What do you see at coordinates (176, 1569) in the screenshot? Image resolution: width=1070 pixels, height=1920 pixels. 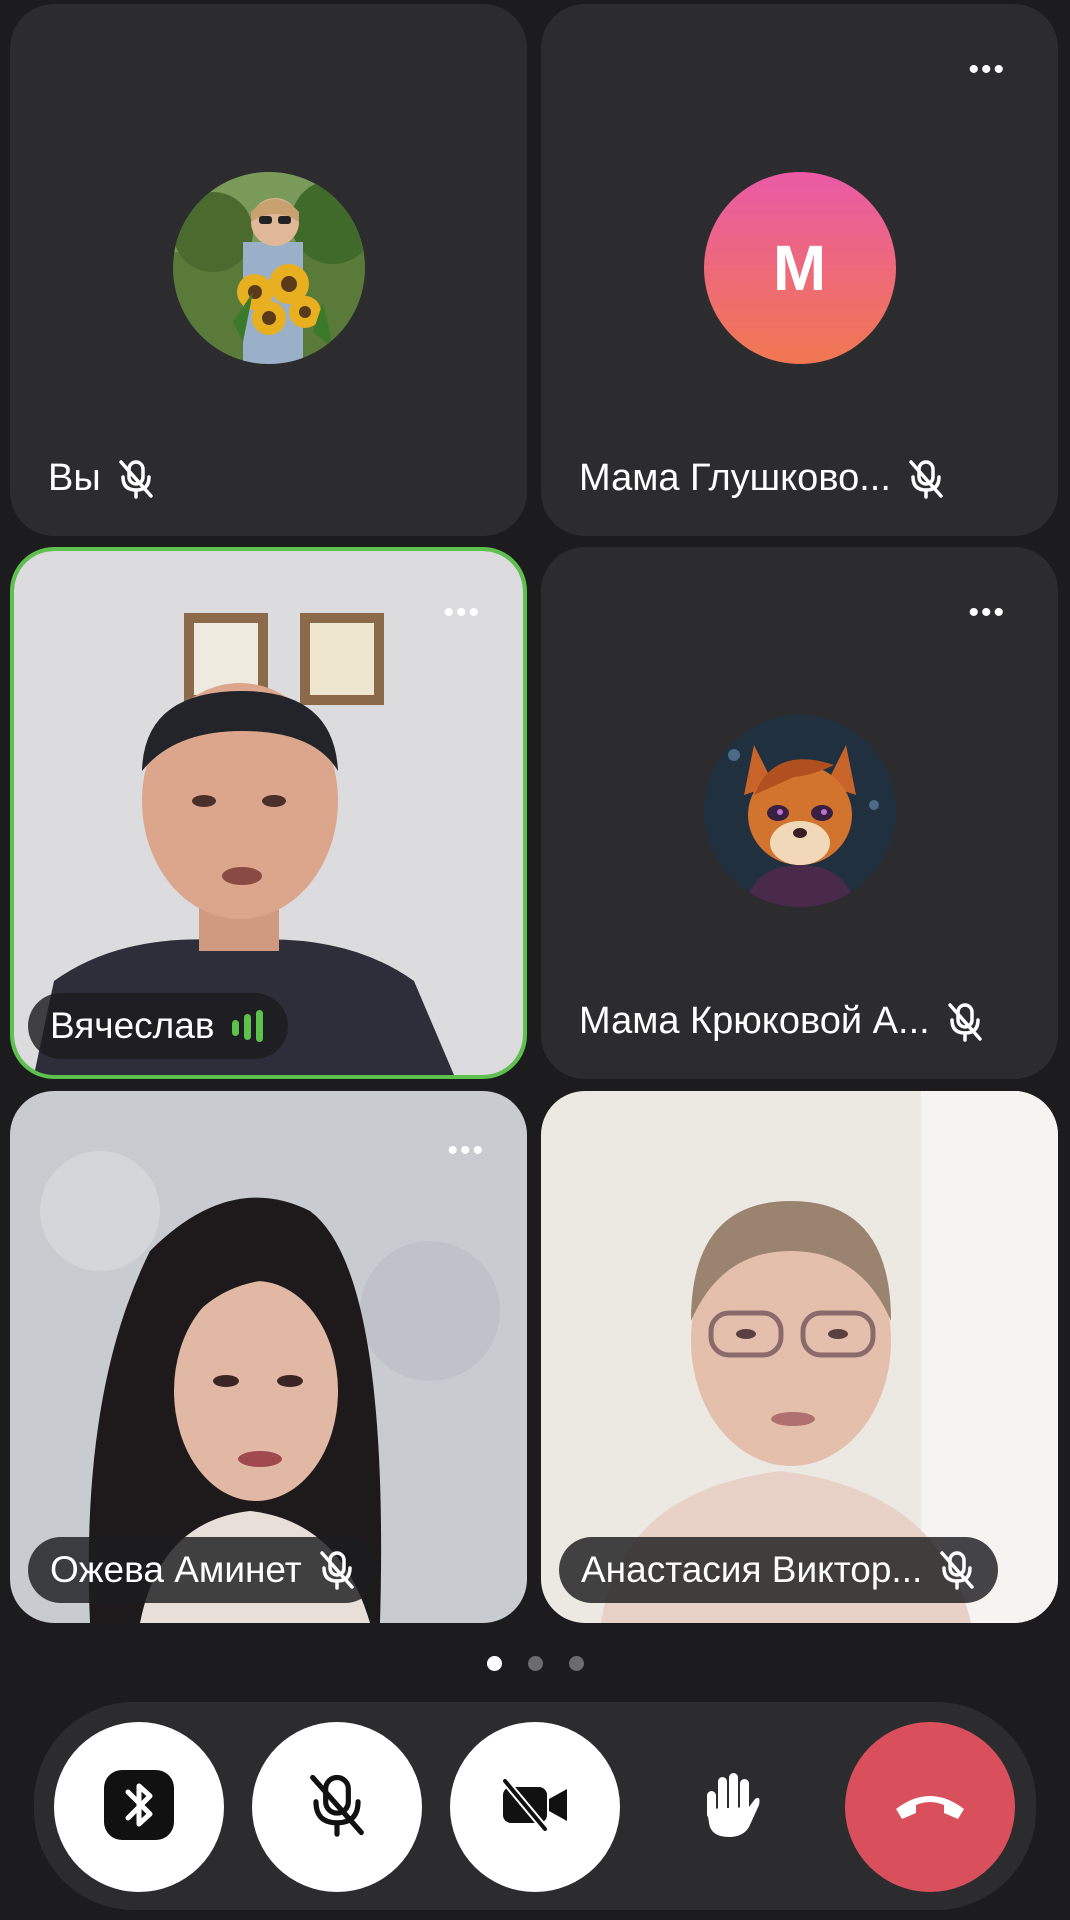 I see `participant-name: Ожева Аминет` at bounding box center [176, 1569].